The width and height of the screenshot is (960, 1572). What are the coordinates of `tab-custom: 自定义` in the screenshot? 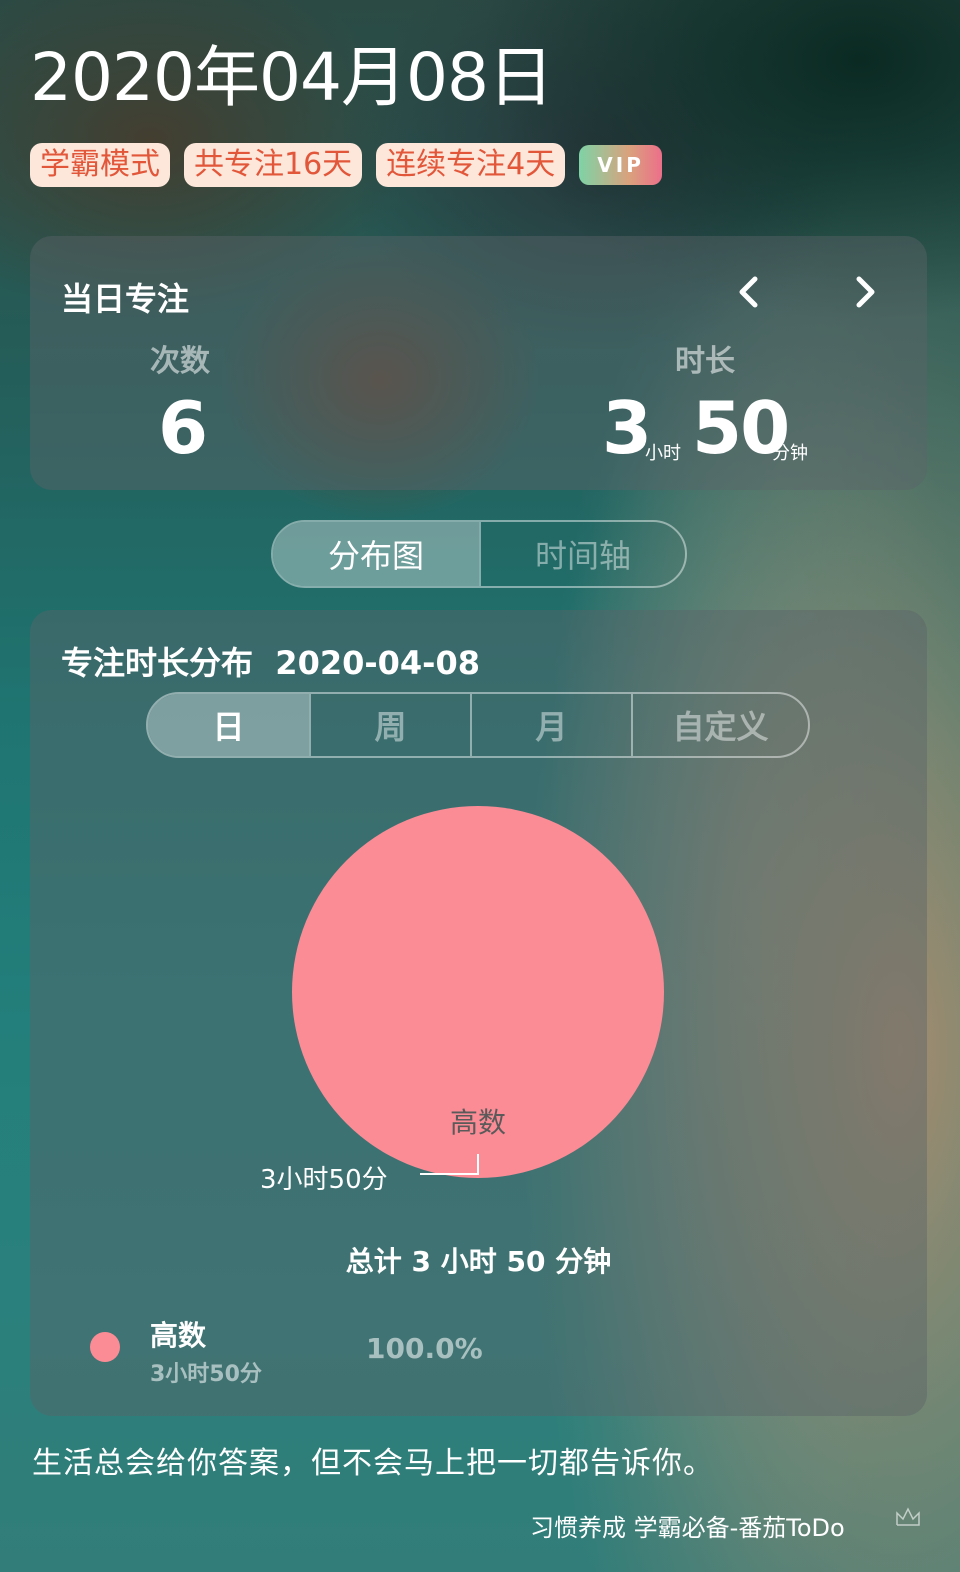 It's located at (719, 725).